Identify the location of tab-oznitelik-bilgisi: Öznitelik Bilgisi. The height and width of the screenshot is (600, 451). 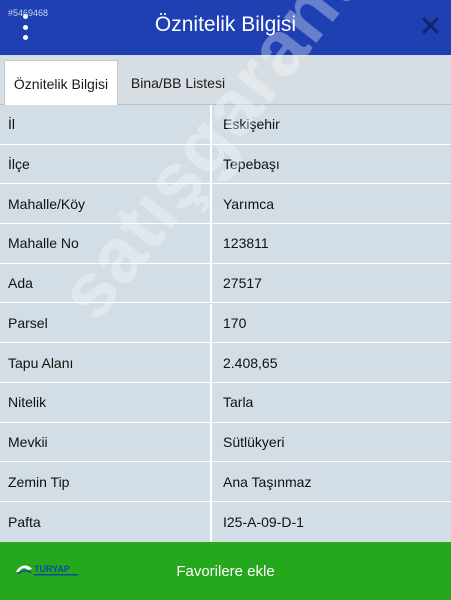
(61, 83).